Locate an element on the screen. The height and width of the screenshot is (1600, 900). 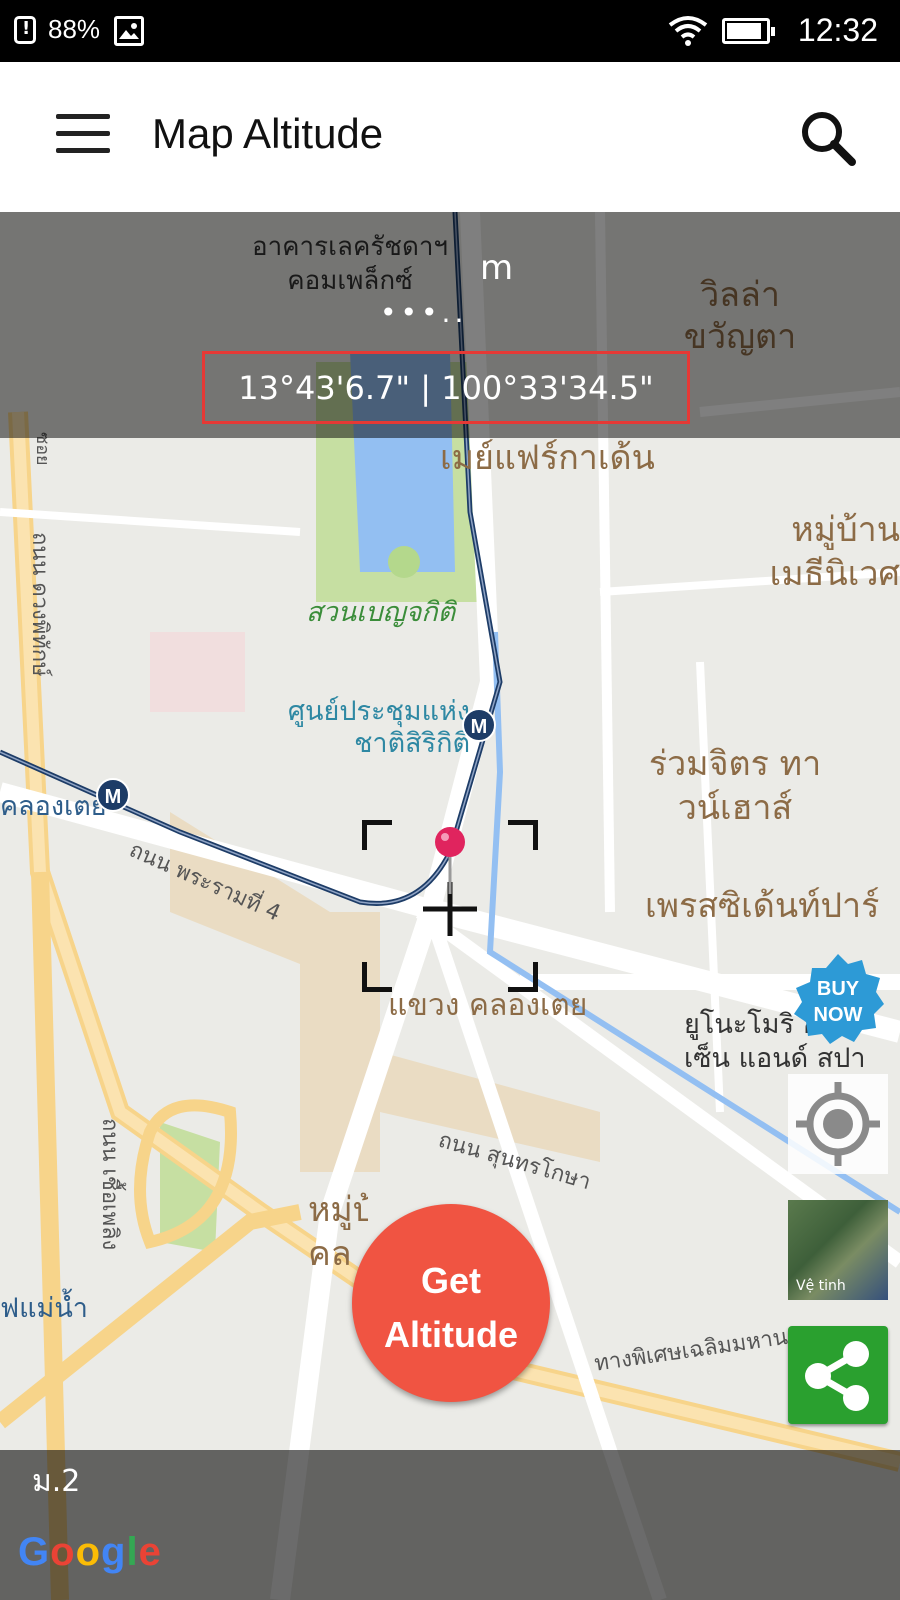
app-title: Map Altitude is located at coordinates (268, 133).